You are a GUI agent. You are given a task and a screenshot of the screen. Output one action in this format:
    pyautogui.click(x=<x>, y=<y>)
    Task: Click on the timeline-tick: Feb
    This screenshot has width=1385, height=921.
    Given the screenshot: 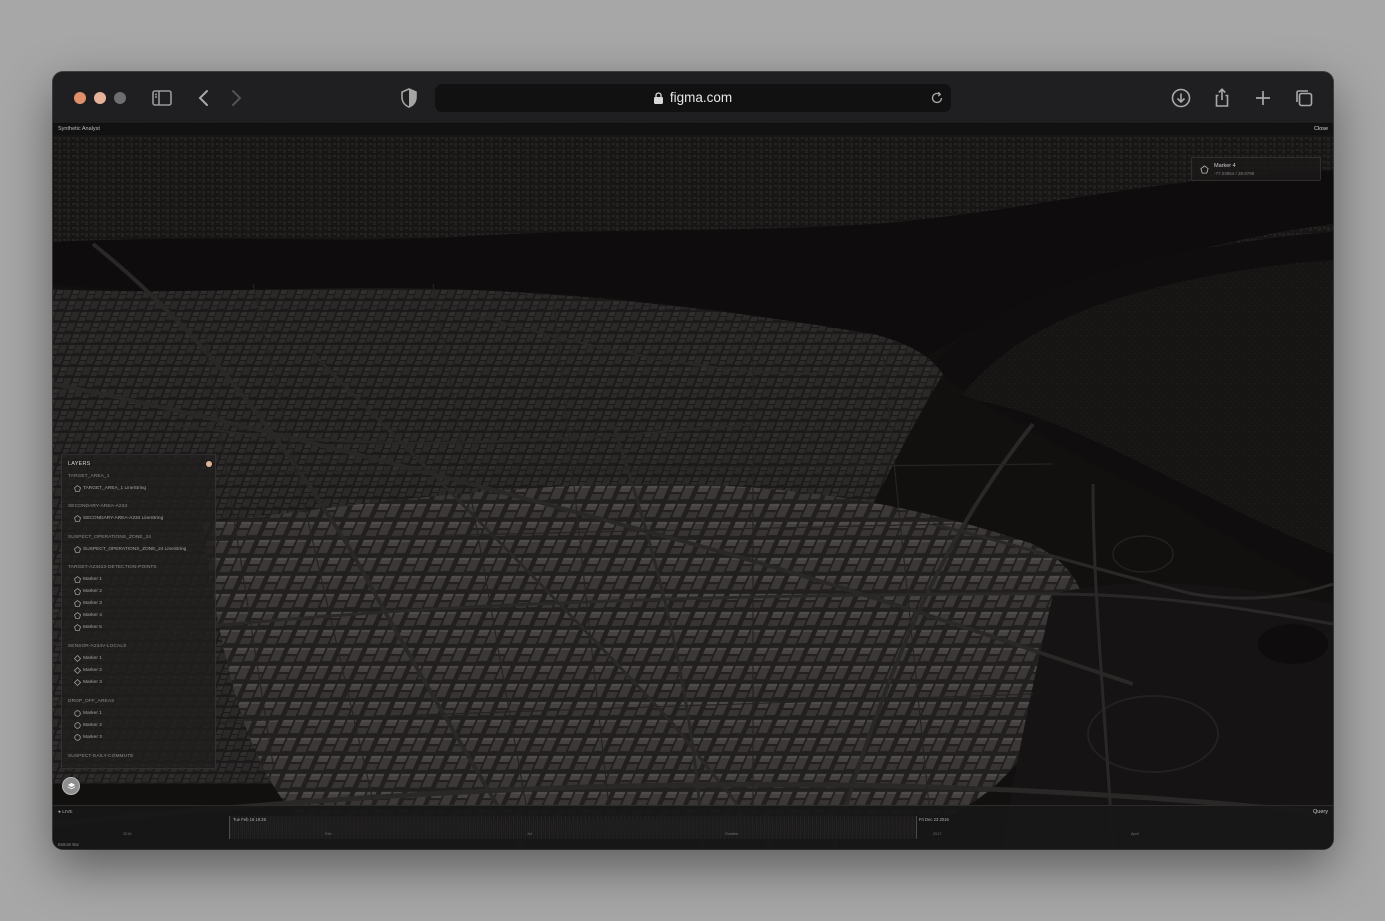 What is the action you would take?
    pyautogui.click(x=328, y=834)
    